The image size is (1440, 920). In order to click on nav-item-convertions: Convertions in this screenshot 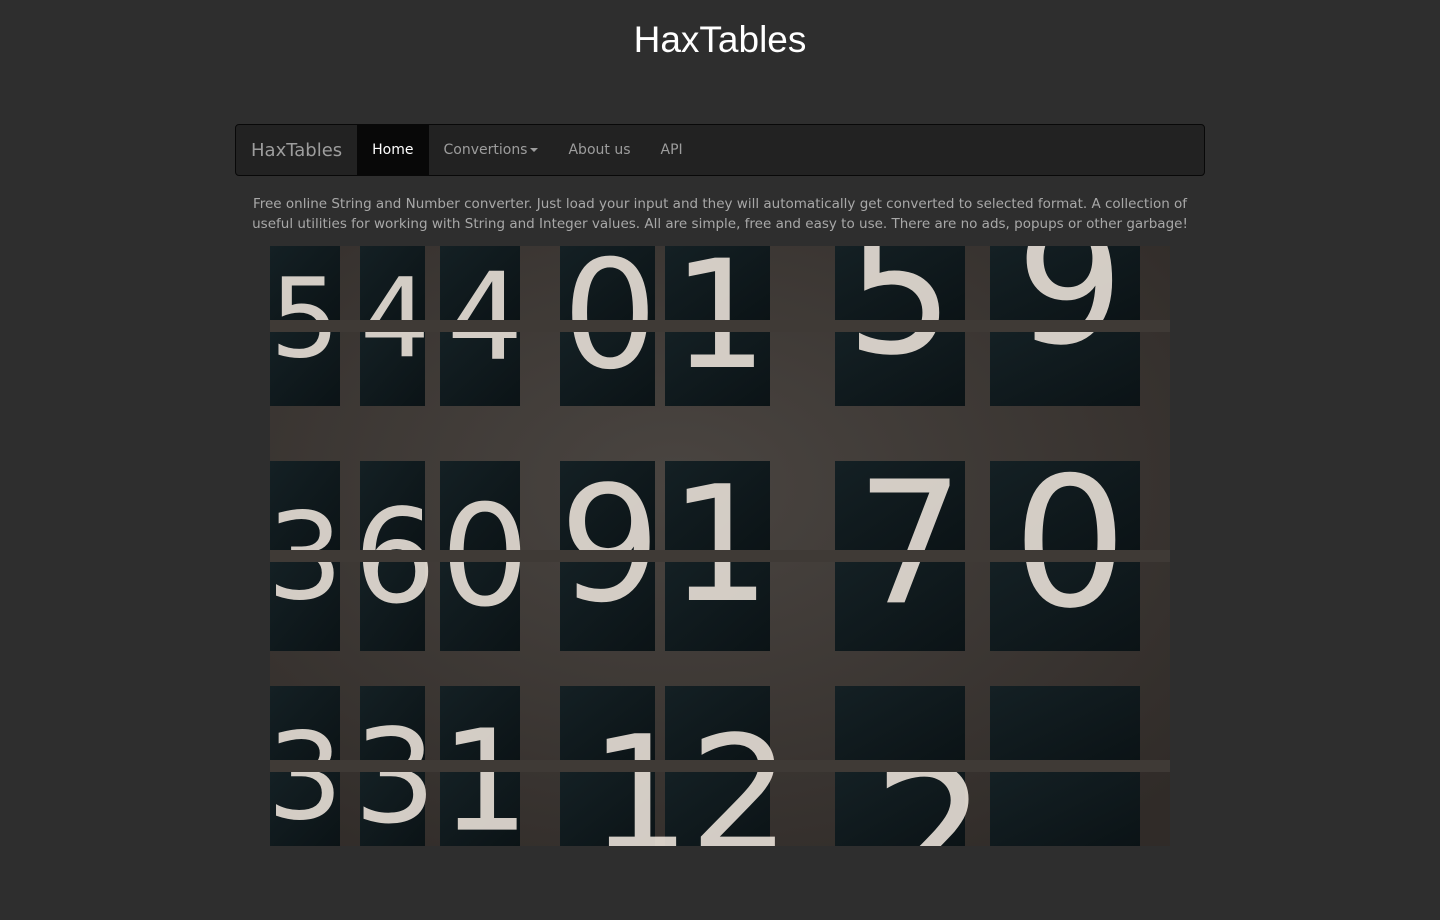, I will do `click(491, 150)`.